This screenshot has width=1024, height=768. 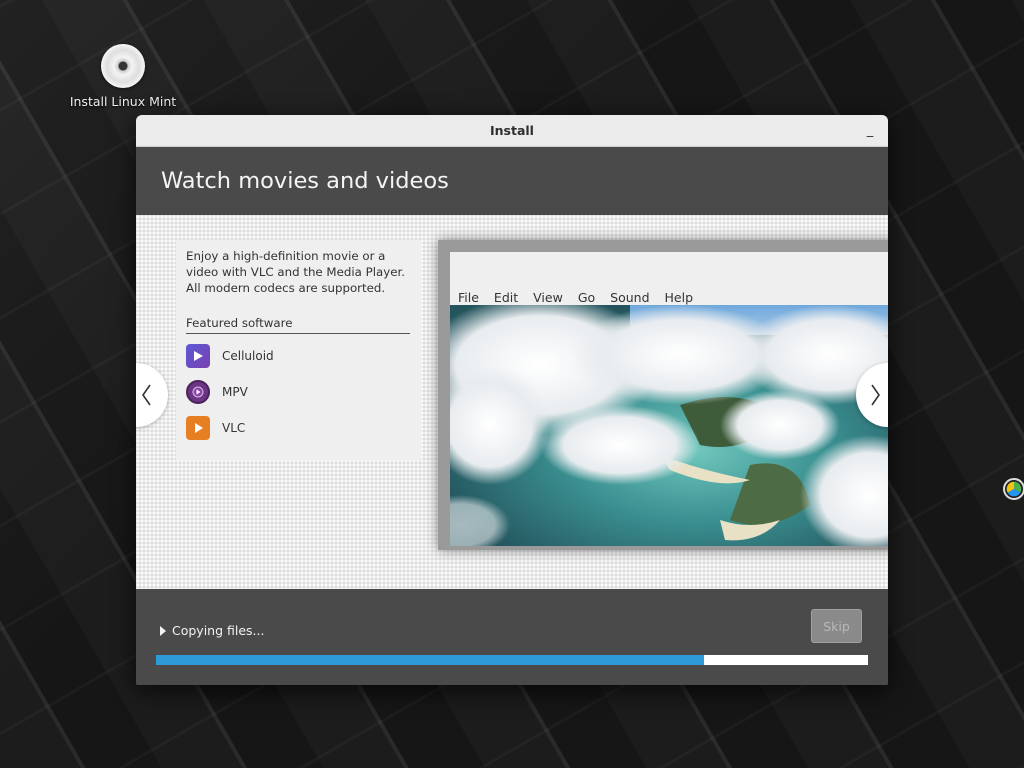 What do you see at coordinates (146, 395) in the screenshot?
I see `chevron-left-icon` at bounding box center [146, 395].